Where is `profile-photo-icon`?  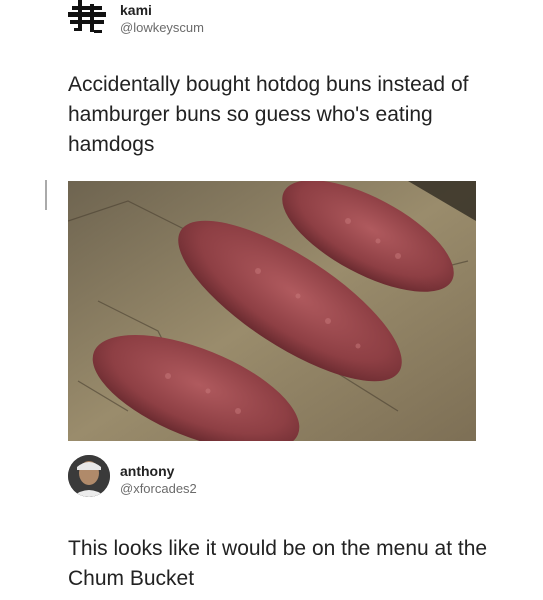 profile-photo-icon is located at coordinates (89, 476).